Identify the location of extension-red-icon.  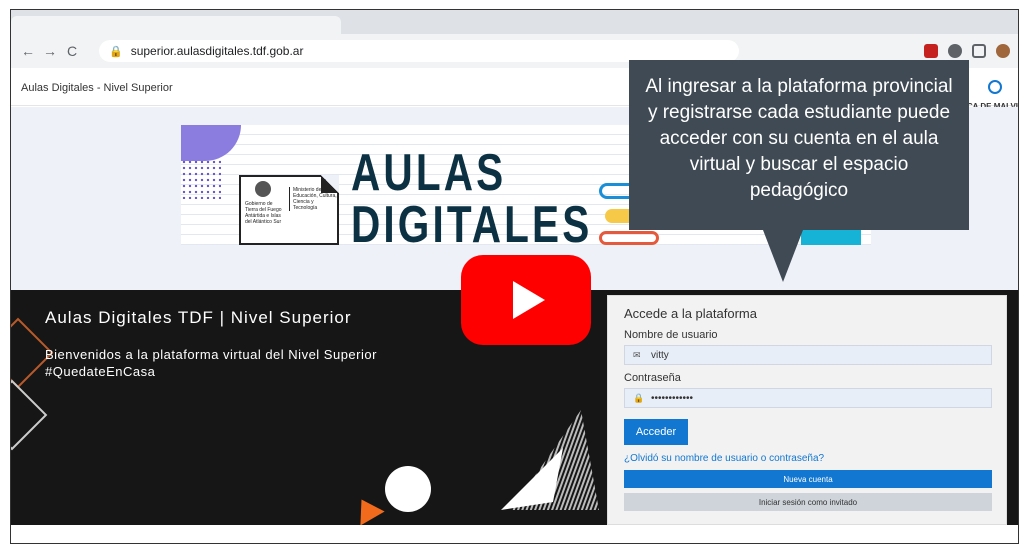
(931, 51).